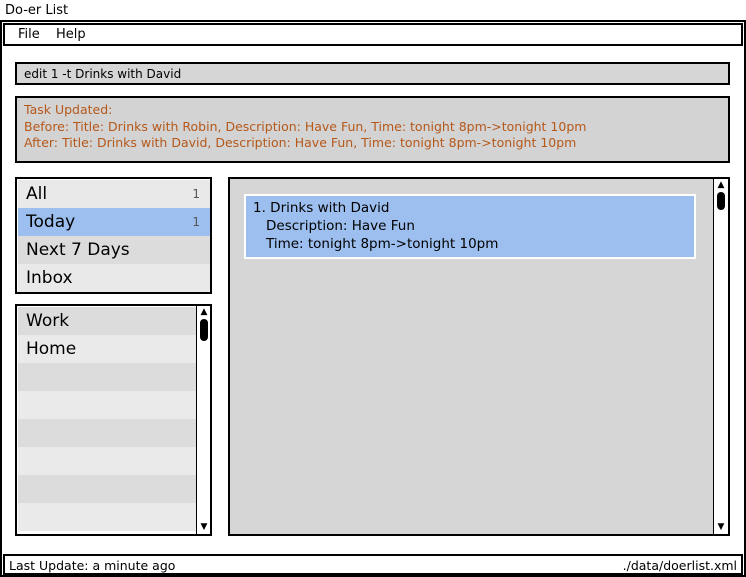 Image resolution: width=746 pixels, height=577 pixels. I want to click on tag-list-scroll-thumb, so click(204, 330).